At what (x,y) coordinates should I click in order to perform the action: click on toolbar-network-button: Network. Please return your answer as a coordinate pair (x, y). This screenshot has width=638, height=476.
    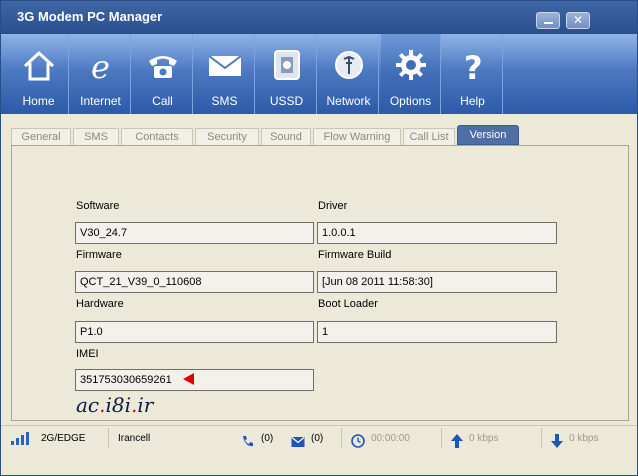
    Looking at the image, I should click on (349, 74).